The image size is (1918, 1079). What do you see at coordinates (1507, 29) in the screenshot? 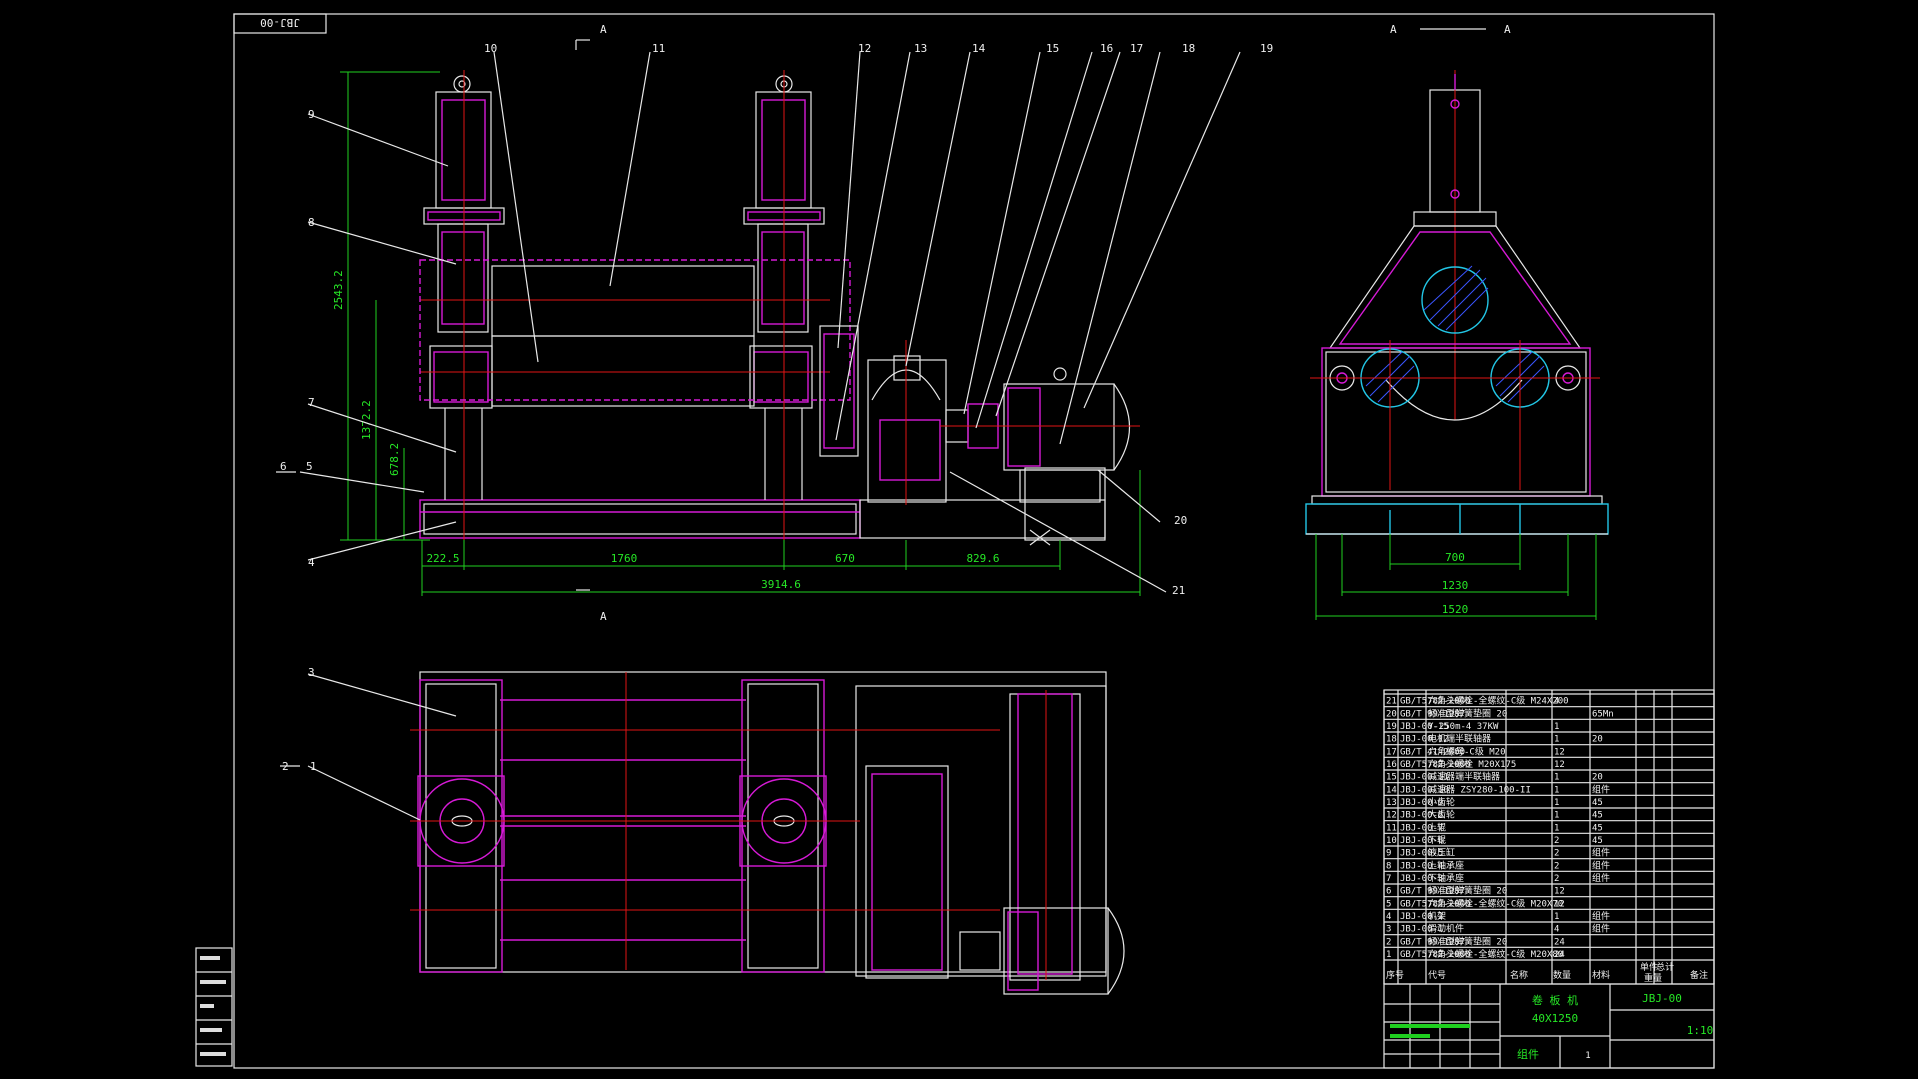
I see `section-view-label-right: A` at bounding box center [1507, 29].